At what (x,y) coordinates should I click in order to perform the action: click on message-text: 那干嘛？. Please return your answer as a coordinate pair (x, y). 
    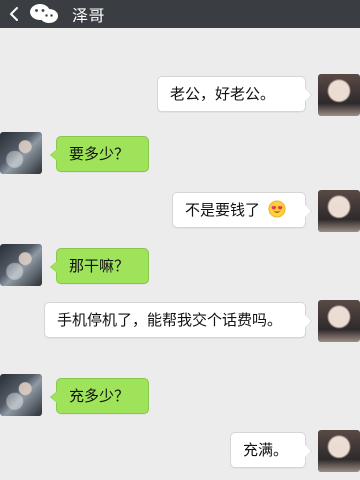
    Looking at the image, I should click on (99, 266).